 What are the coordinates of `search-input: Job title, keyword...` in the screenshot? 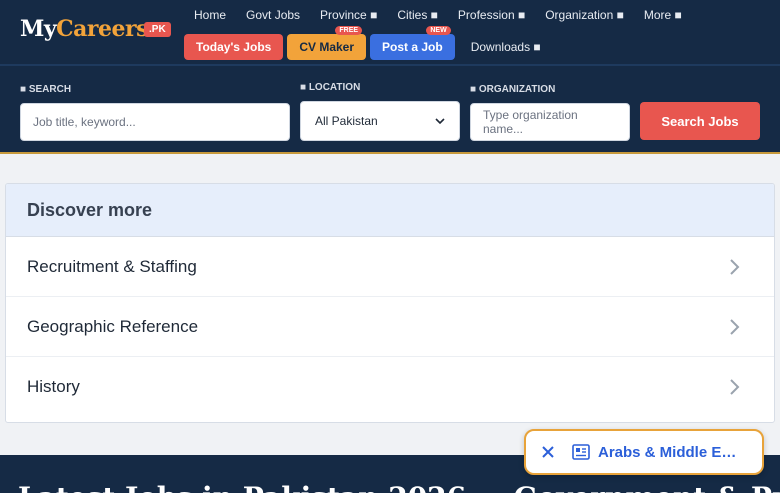 It's located at (155, 122).